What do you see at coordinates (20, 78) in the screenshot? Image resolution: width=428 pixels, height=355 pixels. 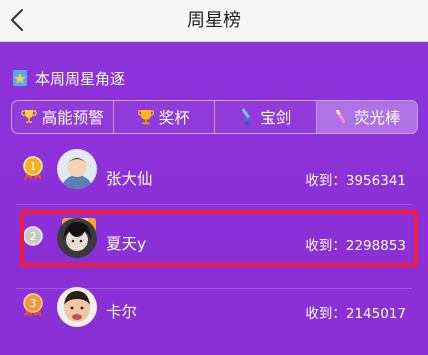 I see `star-card-icon` at bounding box center [20, 78].